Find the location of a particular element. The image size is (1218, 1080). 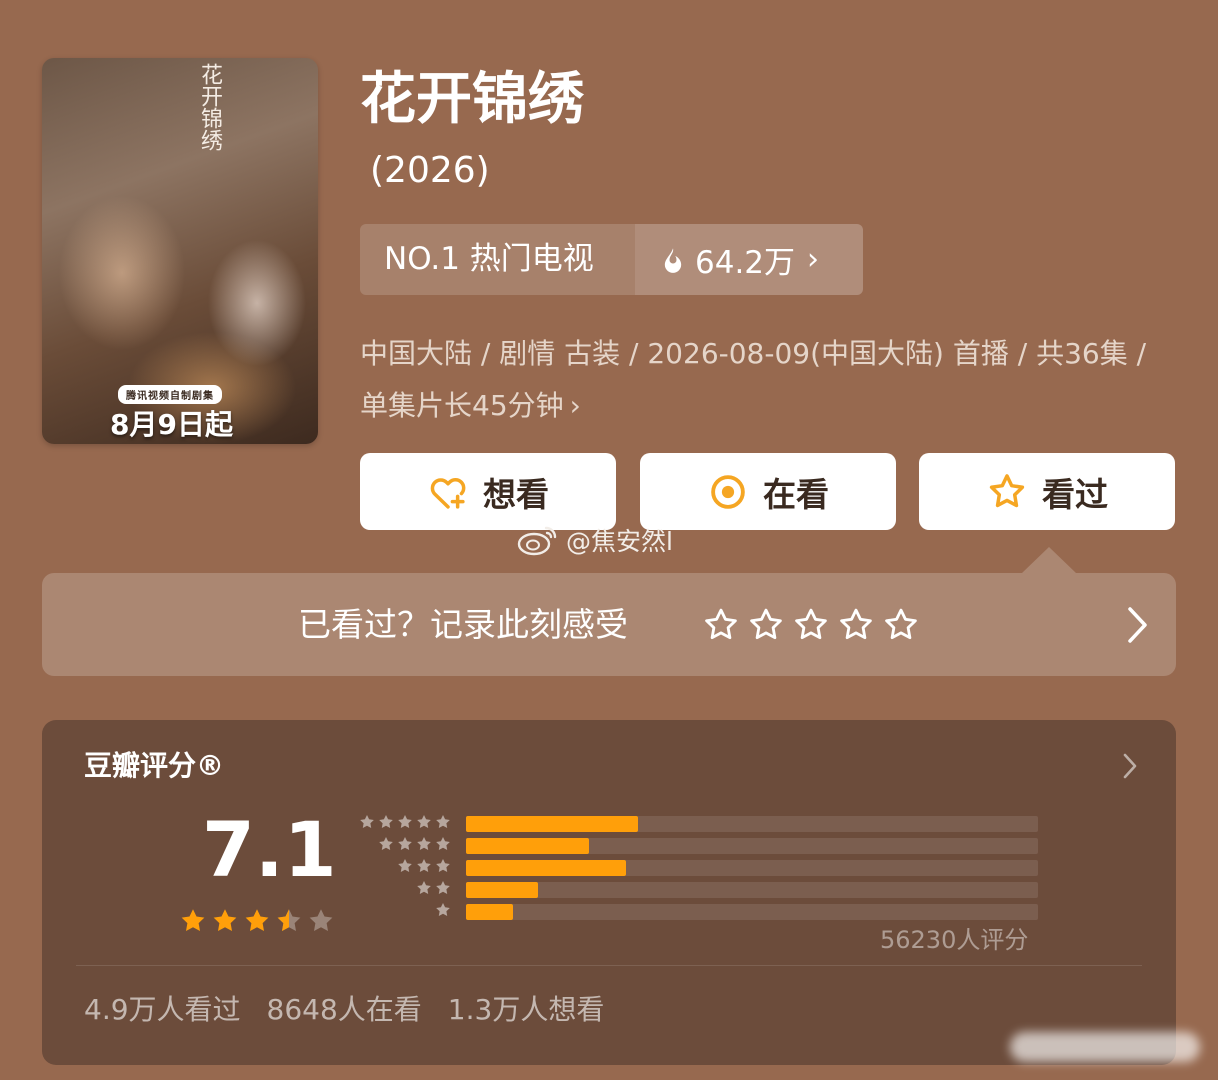

star-empty-icon is located at coordinates (321, 920).